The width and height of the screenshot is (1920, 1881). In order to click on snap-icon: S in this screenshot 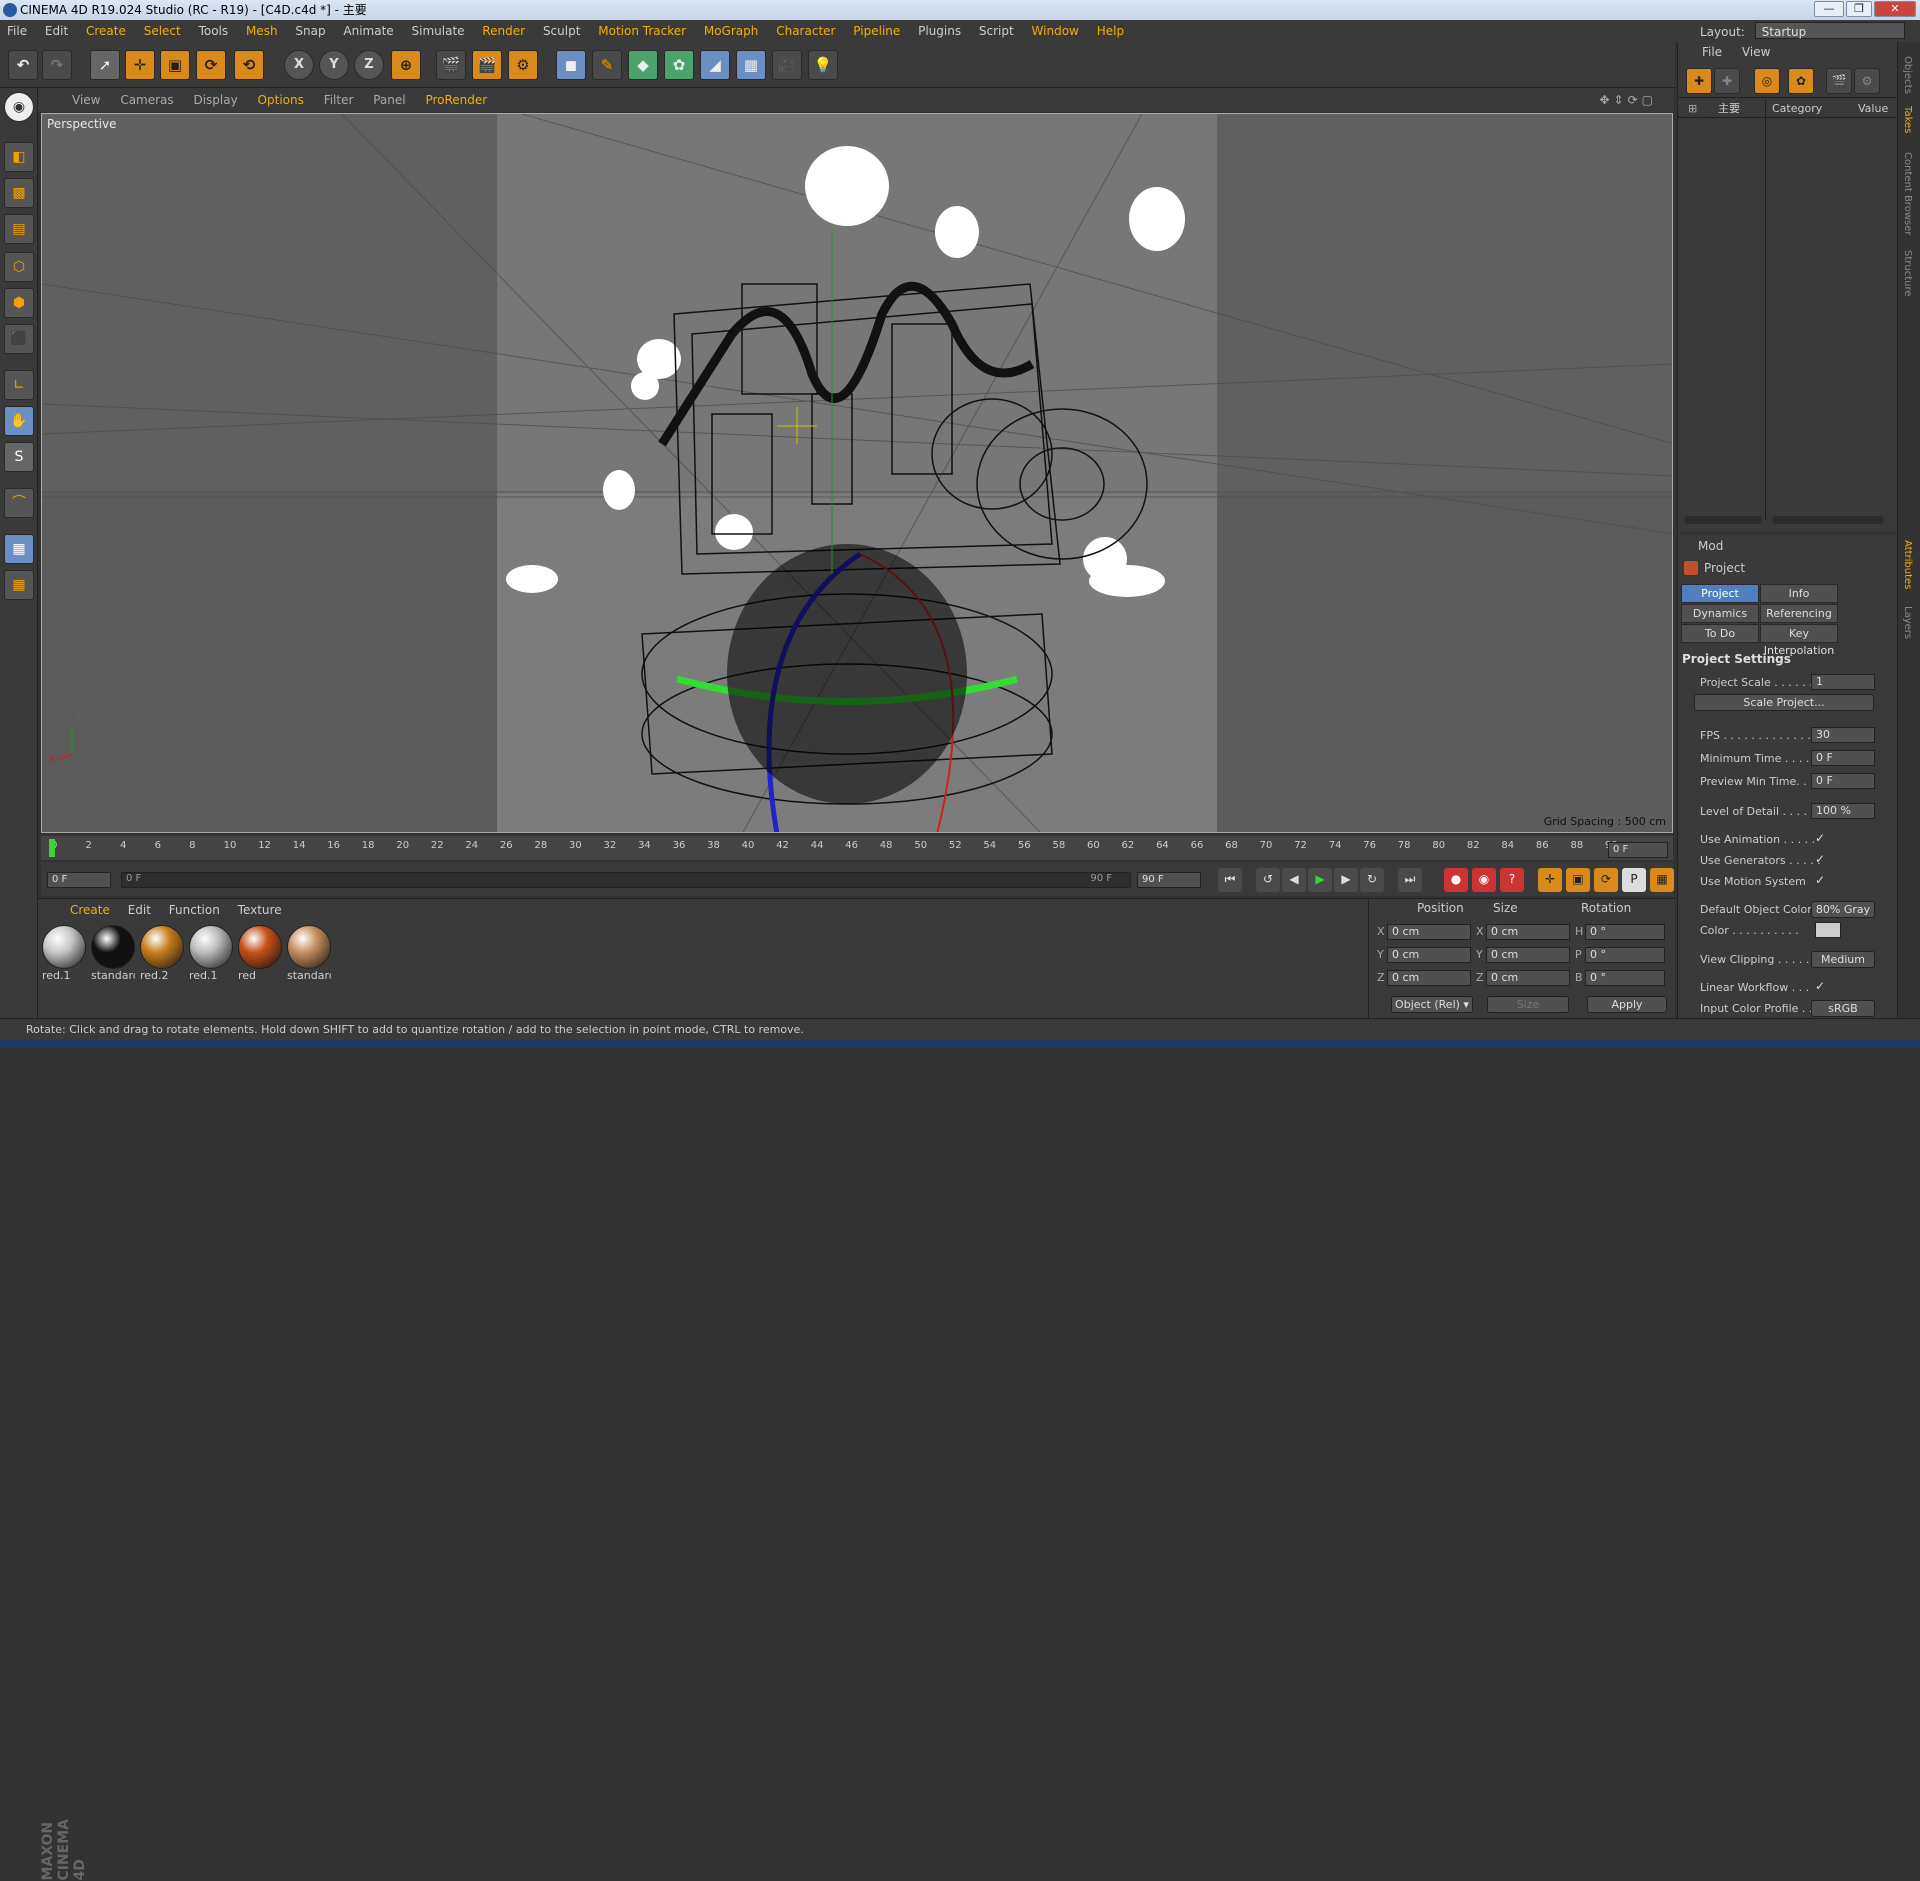, I will do `click(19, 457)`.